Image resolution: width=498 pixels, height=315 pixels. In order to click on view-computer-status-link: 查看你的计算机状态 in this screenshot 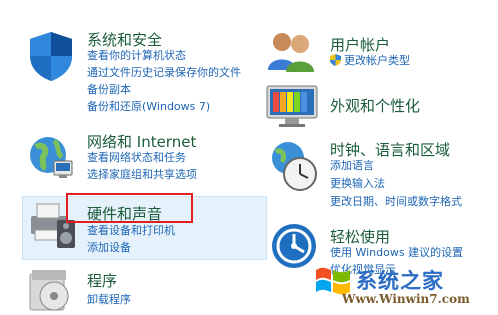, I will do `click(136, 55)`.